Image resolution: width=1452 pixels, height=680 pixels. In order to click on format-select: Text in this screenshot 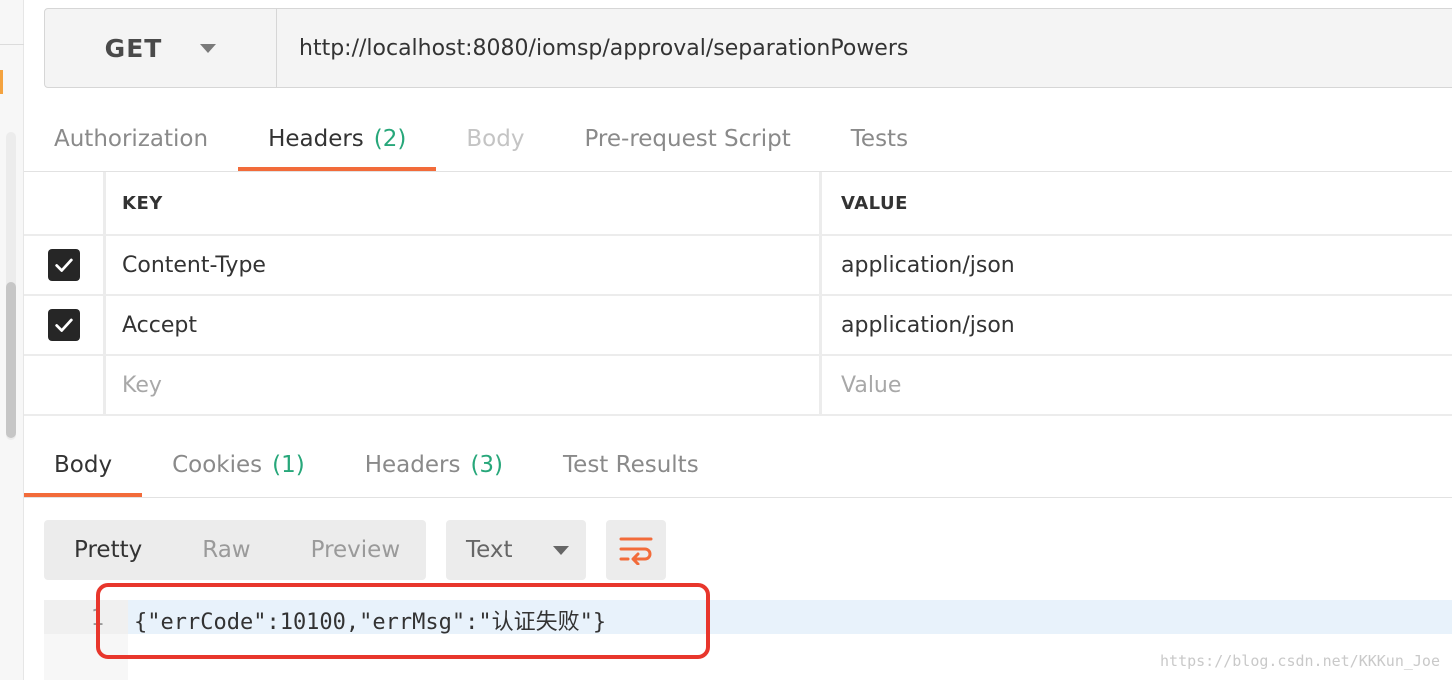, I will do `click(516, 550)`.